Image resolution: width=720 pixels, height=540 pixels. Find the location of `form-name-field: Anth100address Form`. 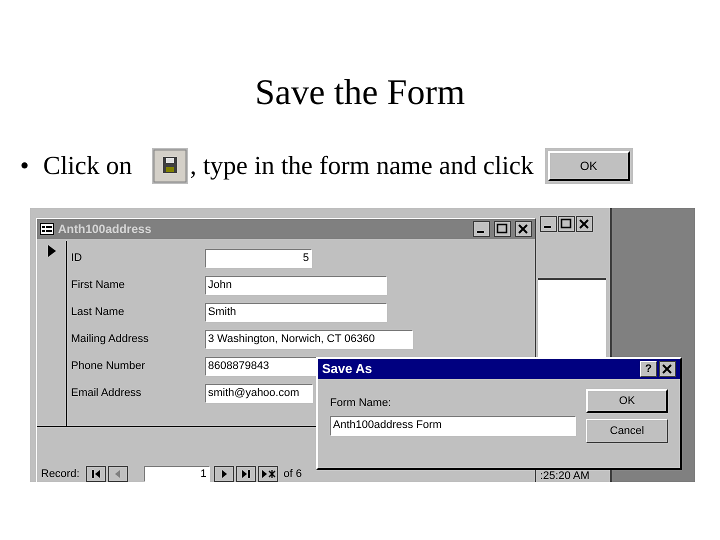

form-name-field: Anth100address Form is located at coordinates (453, 426).